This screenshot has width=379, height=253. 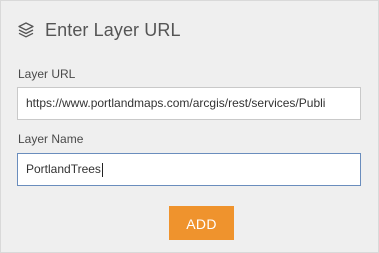 What do you see at coordinates (189, 169) in the screenshot?
I see `layer-name-input: PortlandTrees` at bounding box center [189, 169].